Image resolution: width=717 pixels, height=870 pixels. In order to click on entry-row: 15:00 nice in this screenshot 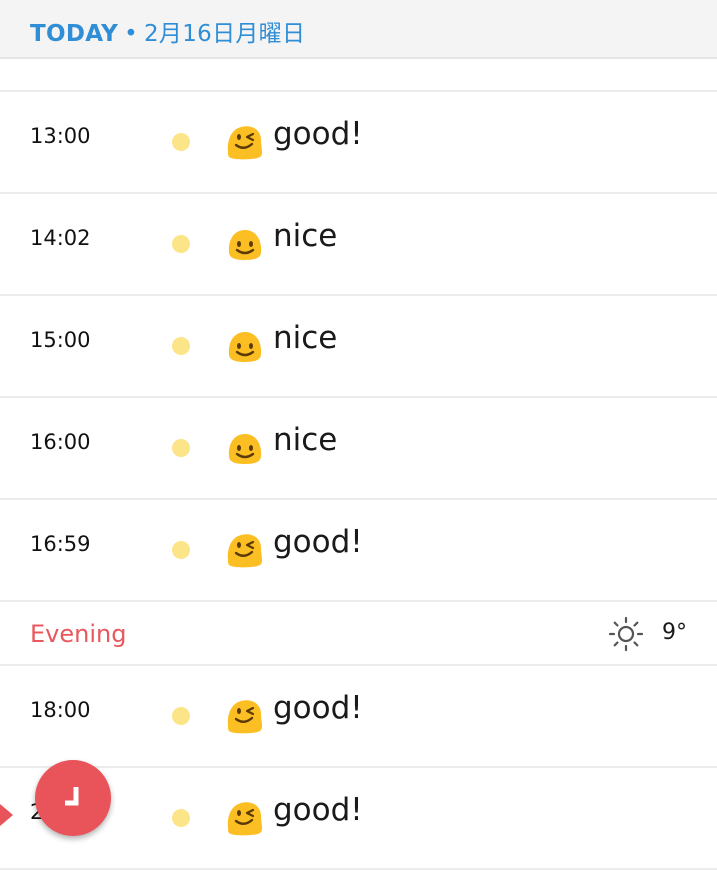, I will do `click(358, 347)`.